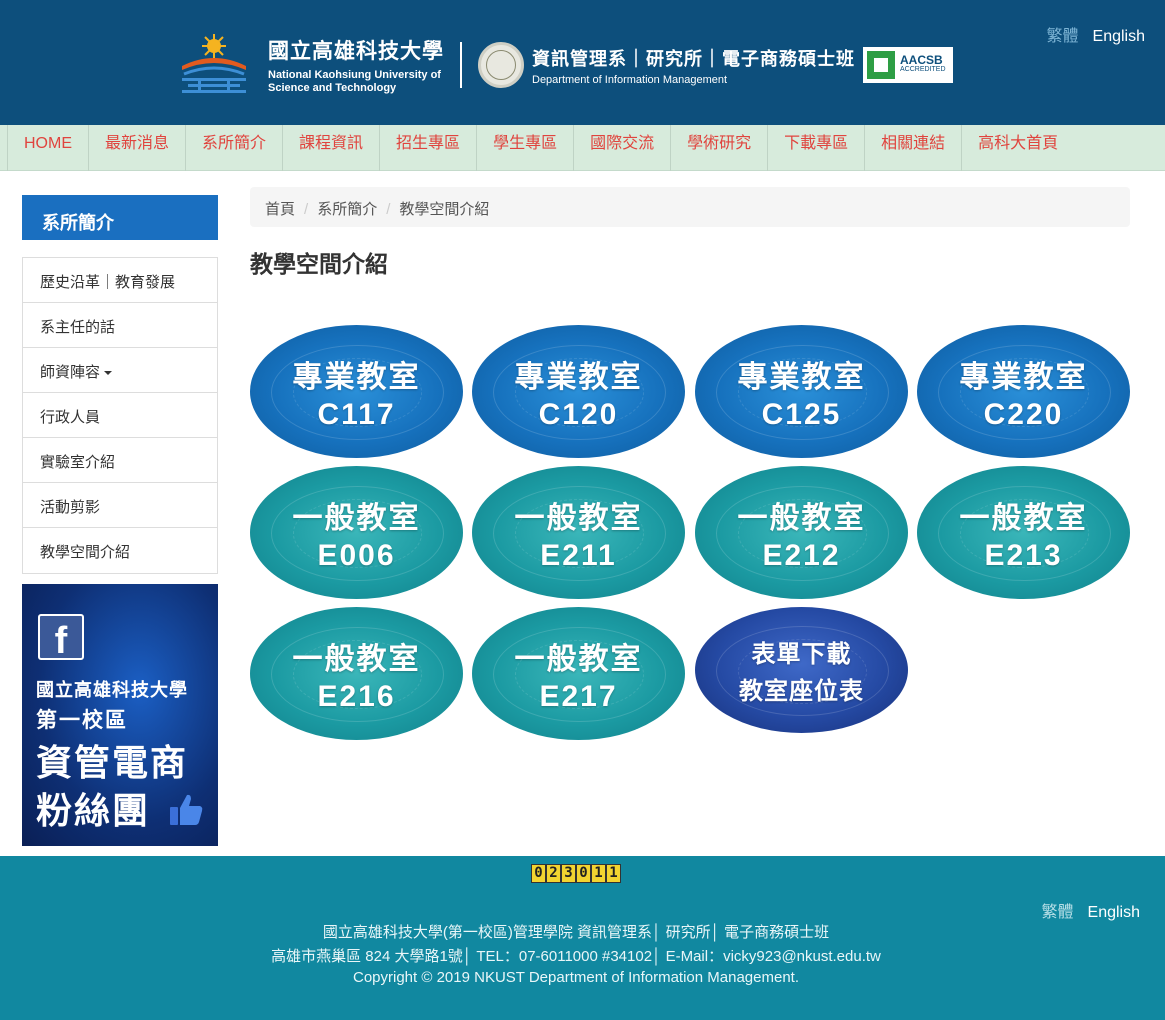  Describe the element at coordinates (921, 60) in the screenshot. I see `aacsb-label: AACSB` at that location.